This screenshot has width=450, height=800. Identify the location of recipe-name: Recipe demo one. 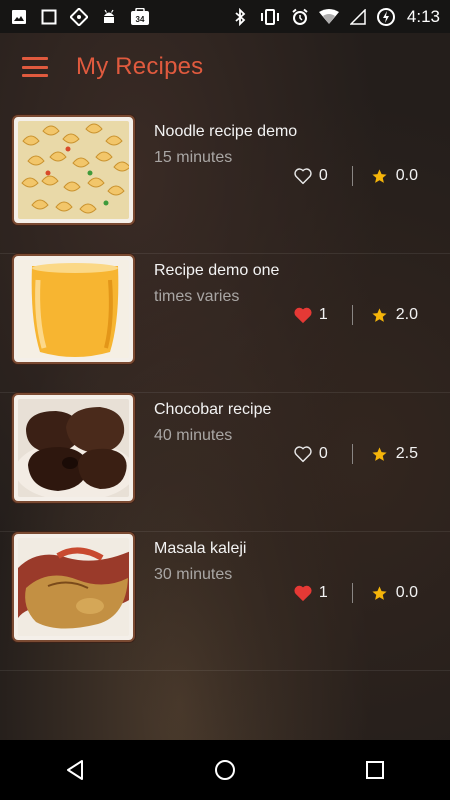
(217, 270).